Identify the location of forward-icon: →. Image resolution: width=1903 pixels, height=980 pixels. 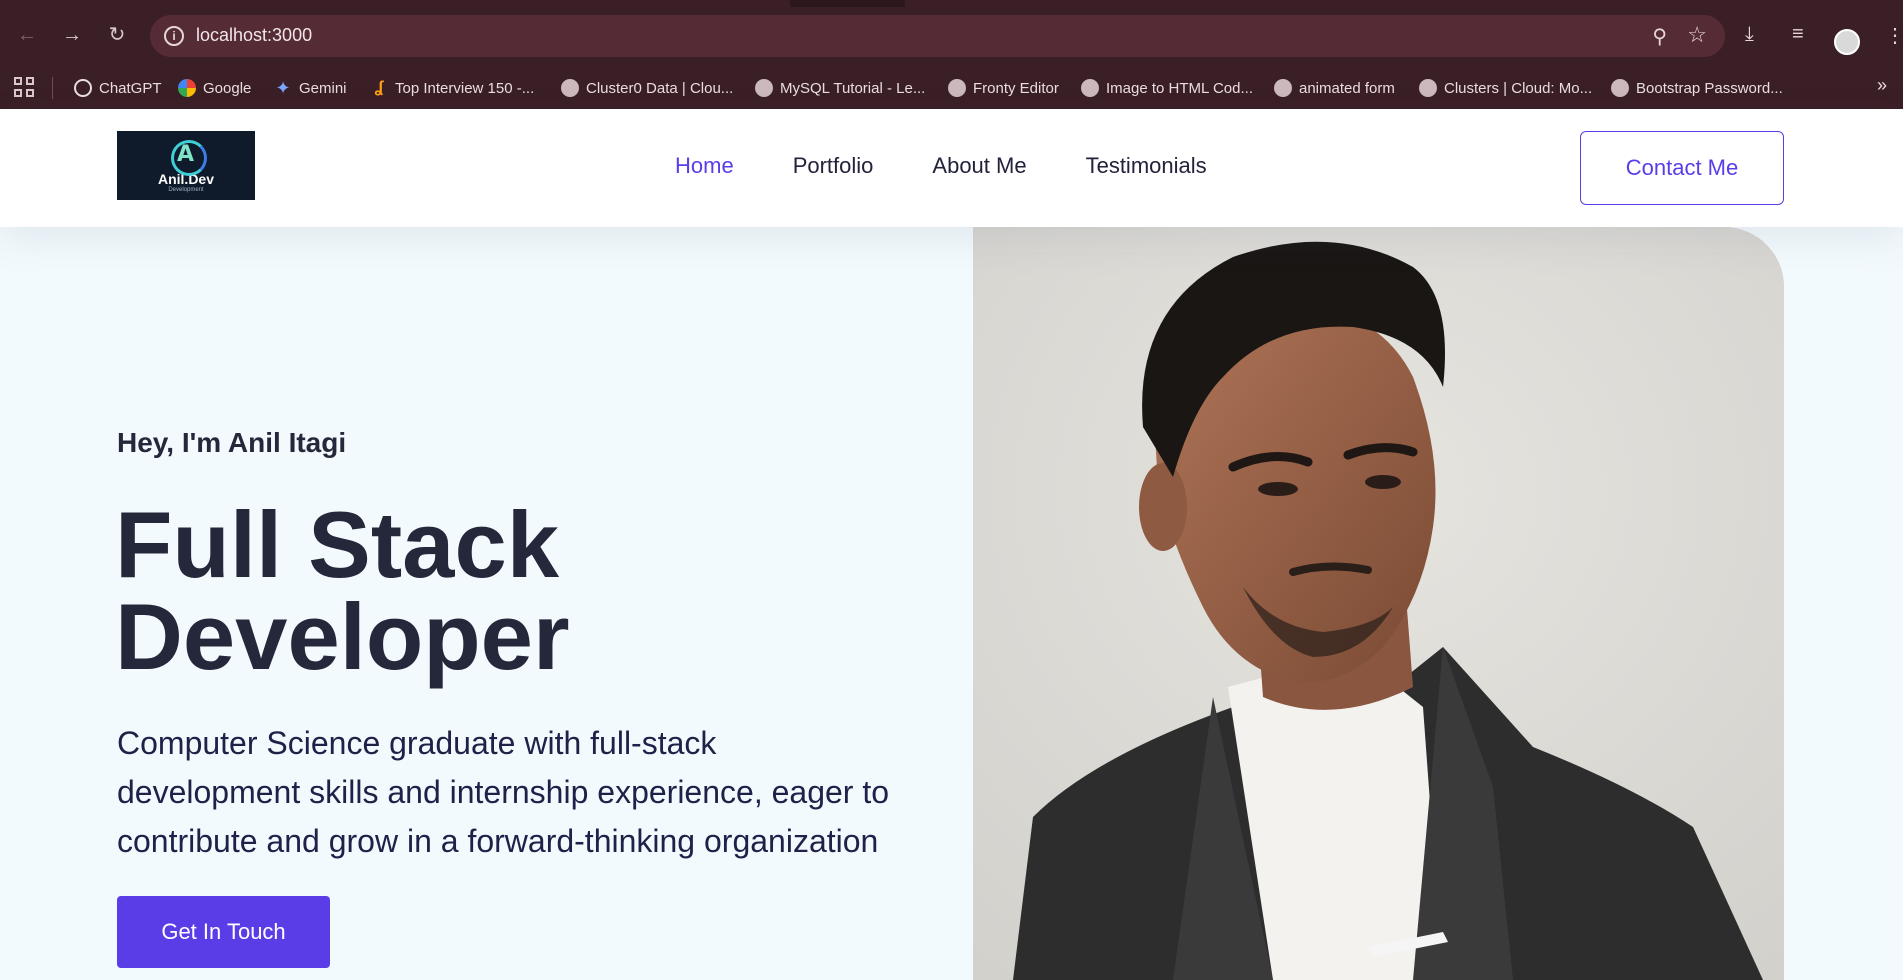
(72, 35).